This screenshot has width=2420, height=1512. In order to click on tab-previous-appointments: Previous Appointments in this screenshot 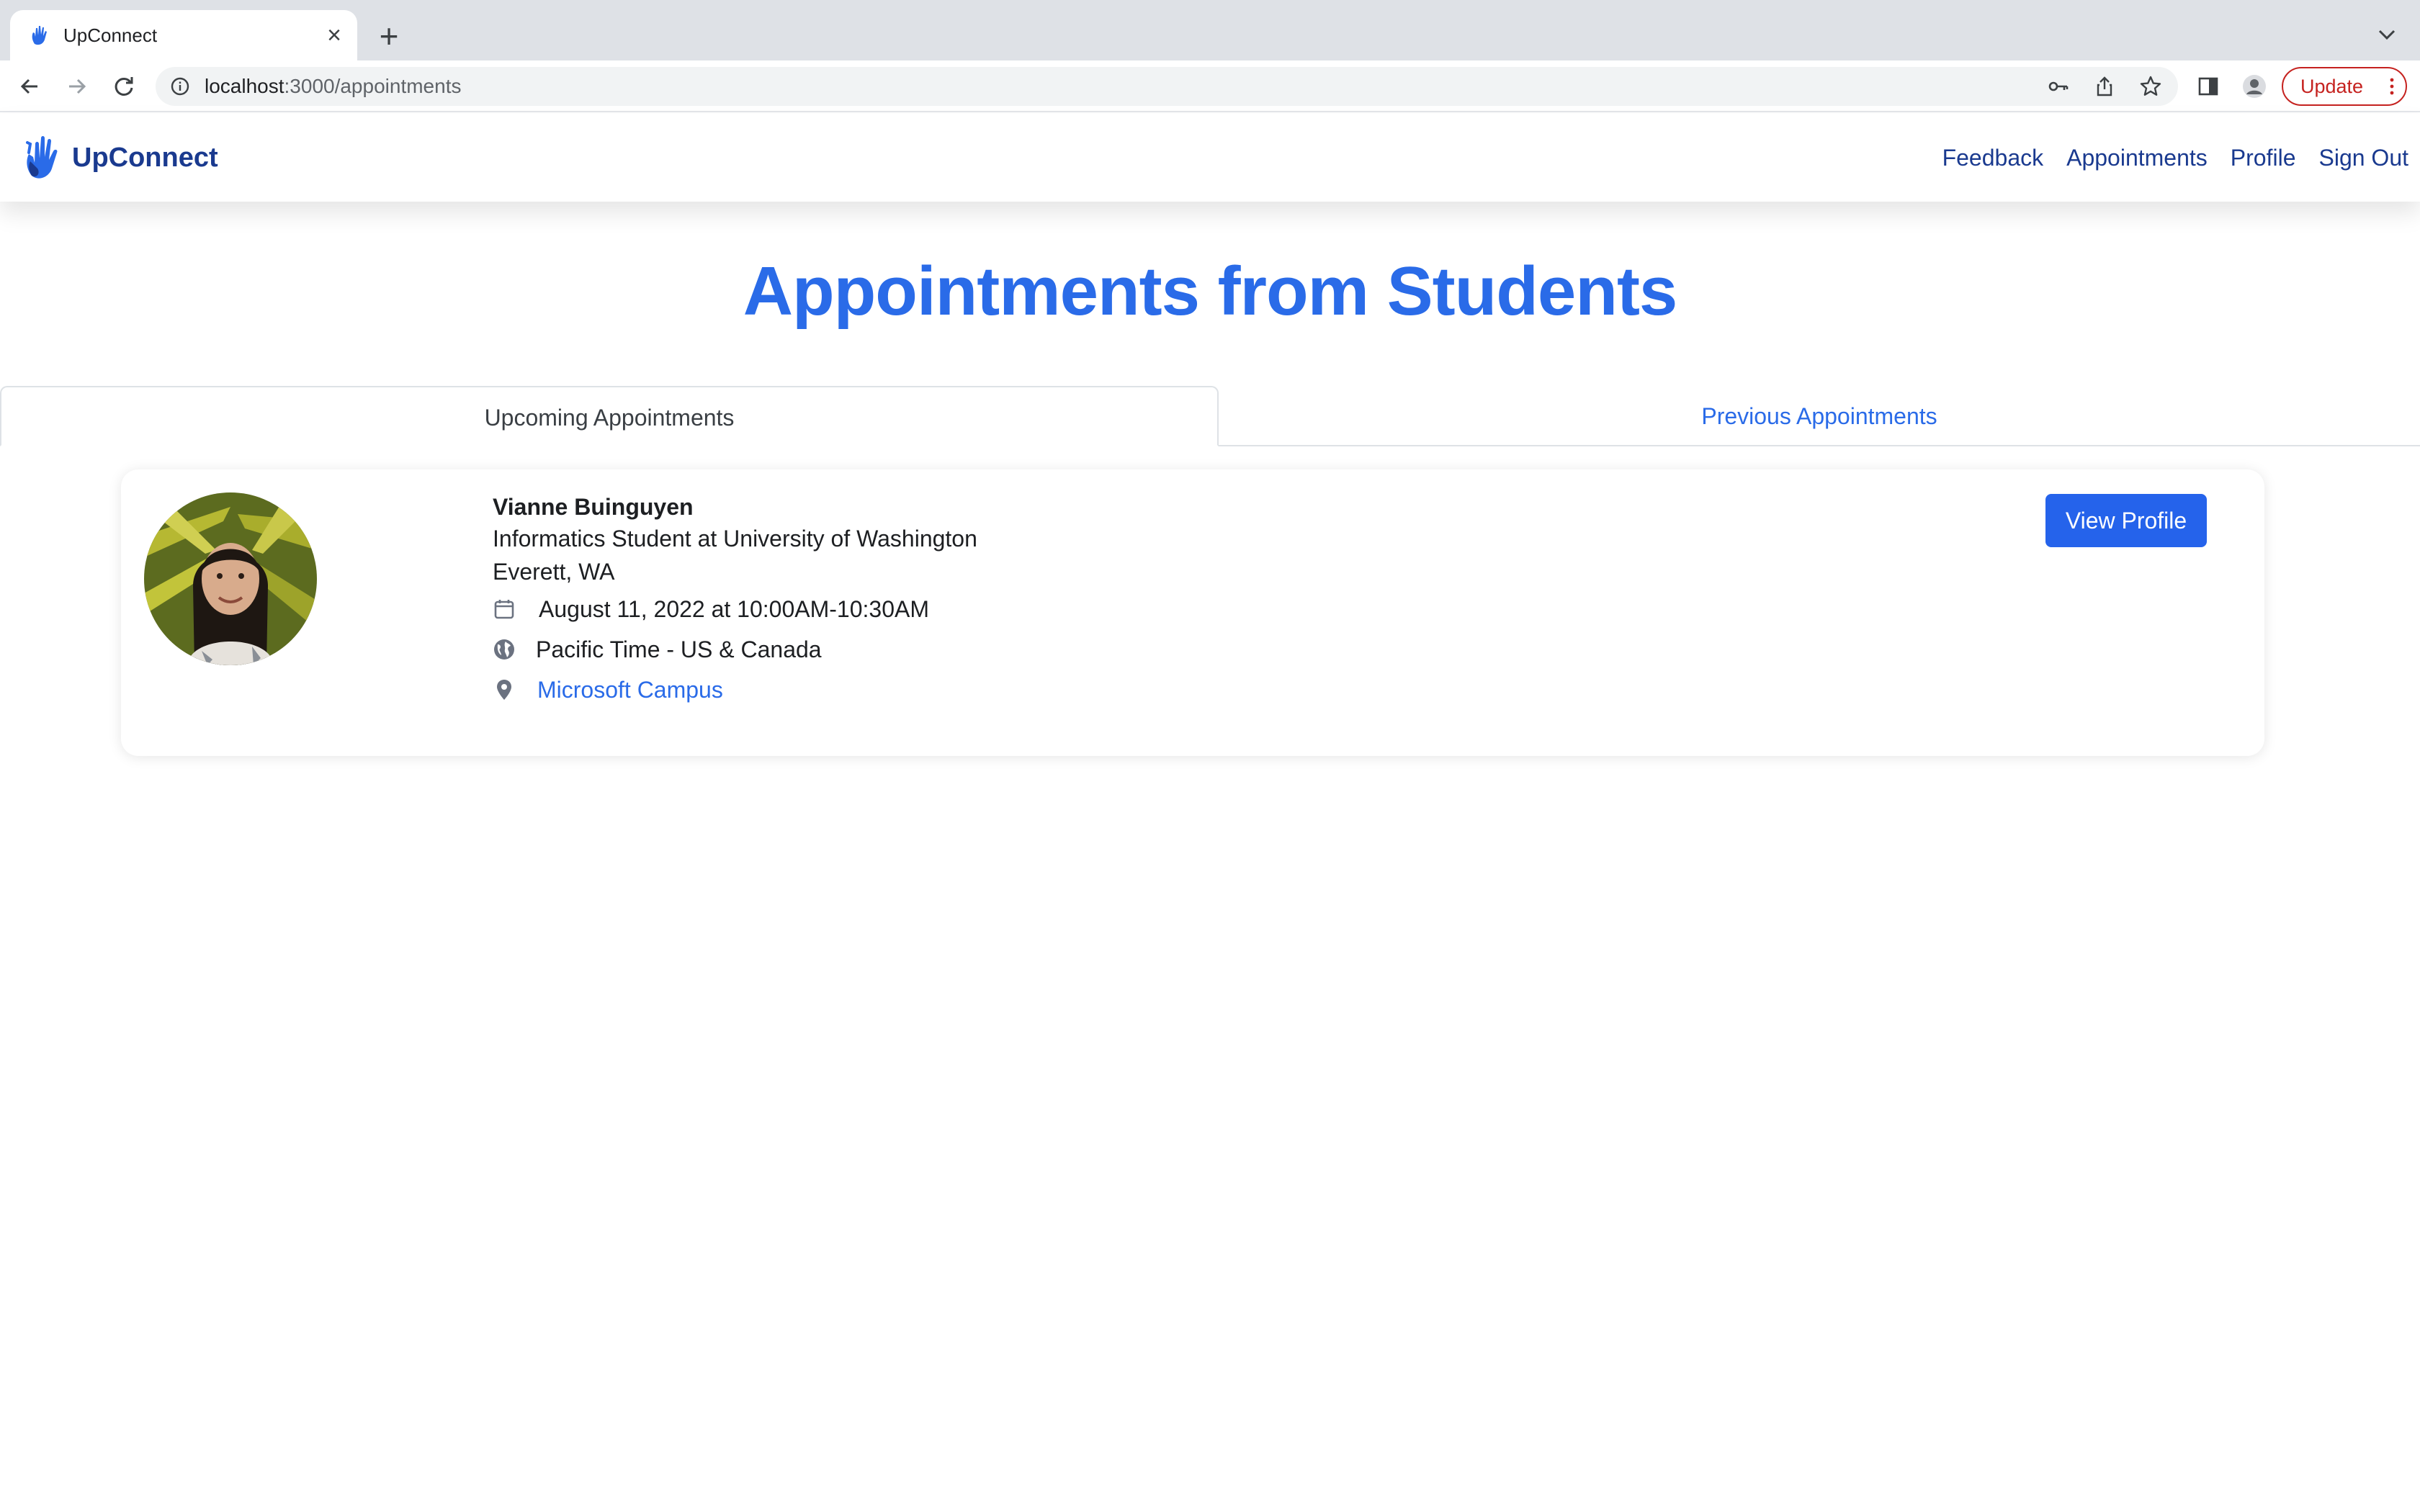, I will do `click(1820, 416)`.